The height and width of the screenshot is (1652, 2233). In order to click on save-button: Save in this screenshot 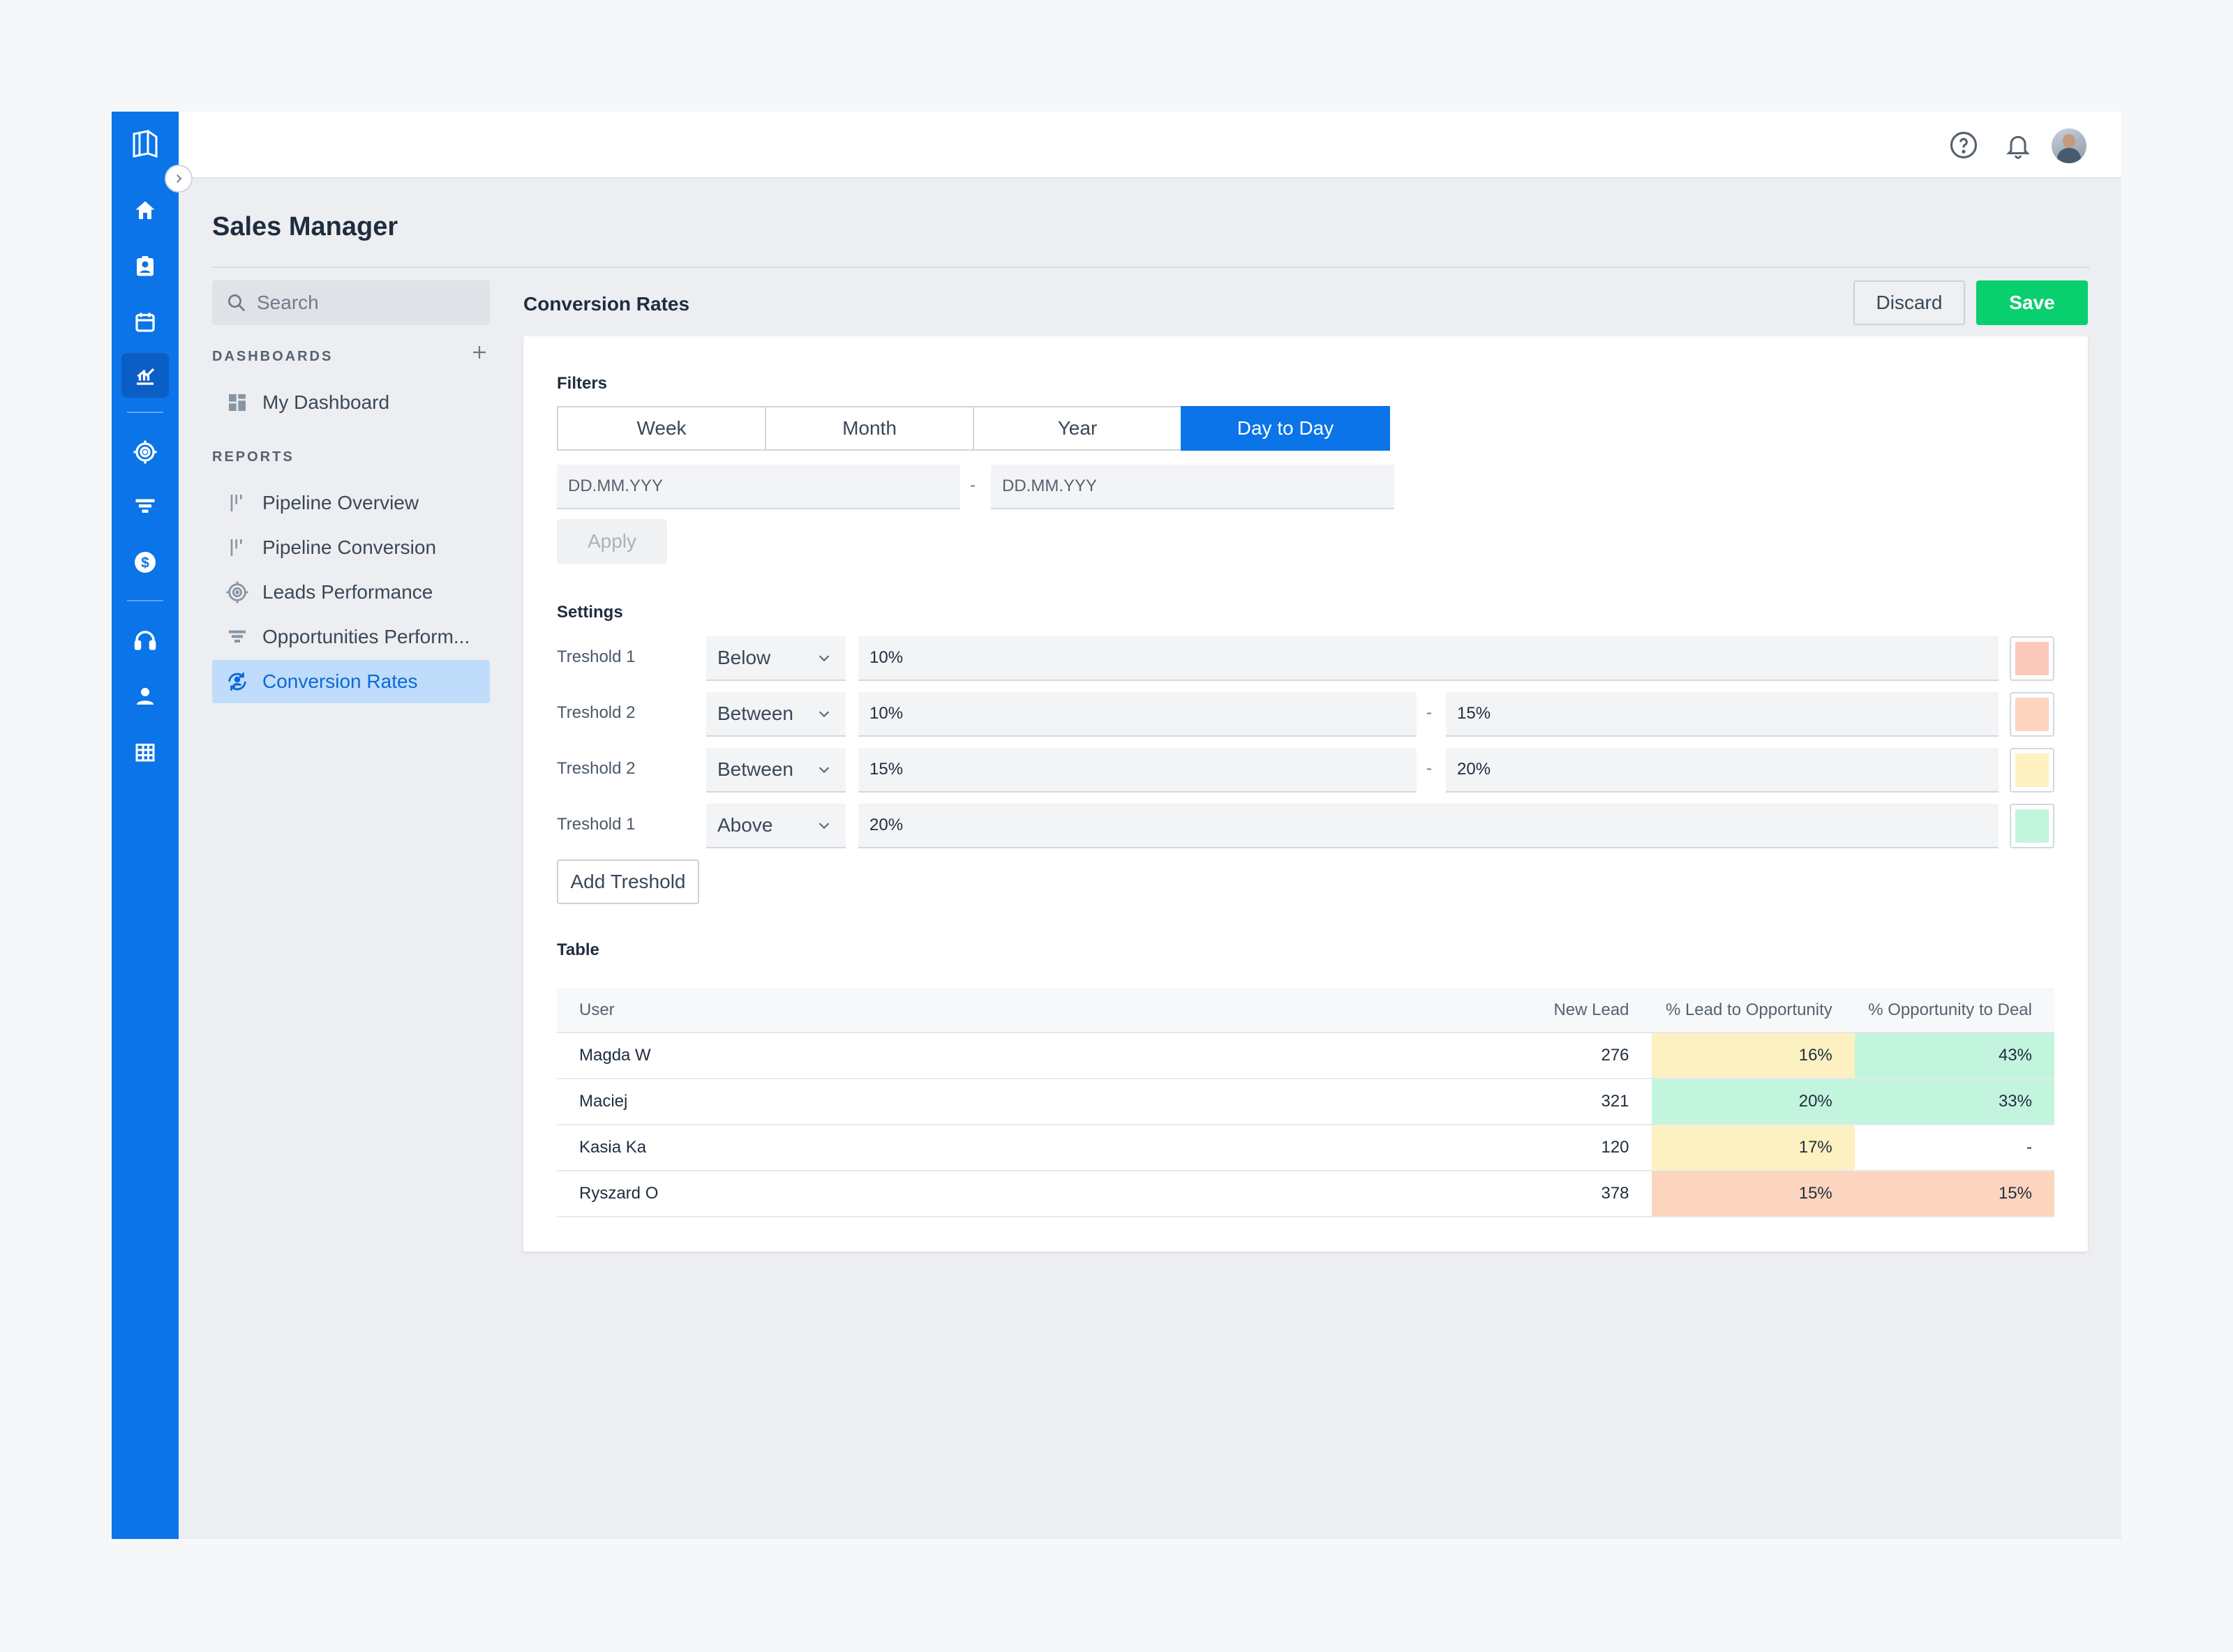, I will do `click(2032, 302)`.